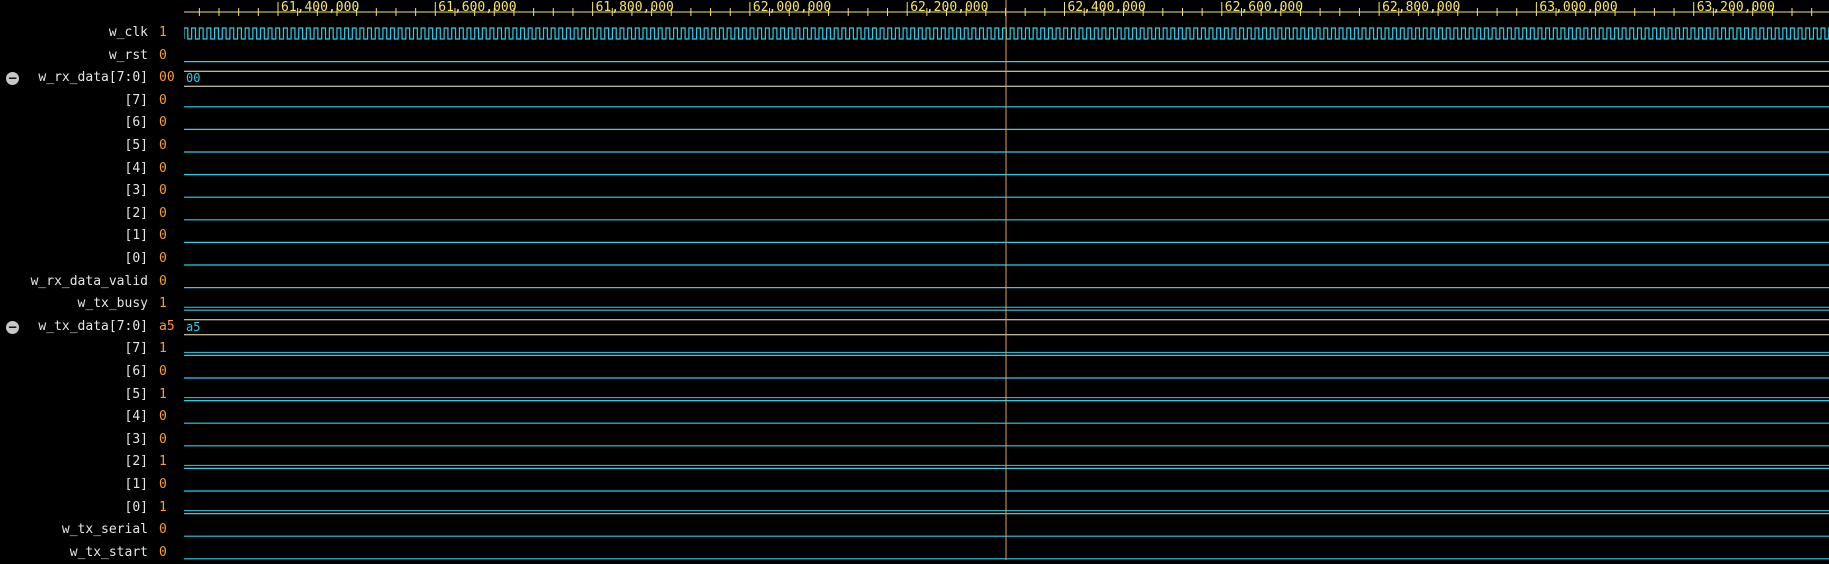  Describe the element at coordinates (128, 33) in the screenshot. I see `signal-name: w_clk` at that location.